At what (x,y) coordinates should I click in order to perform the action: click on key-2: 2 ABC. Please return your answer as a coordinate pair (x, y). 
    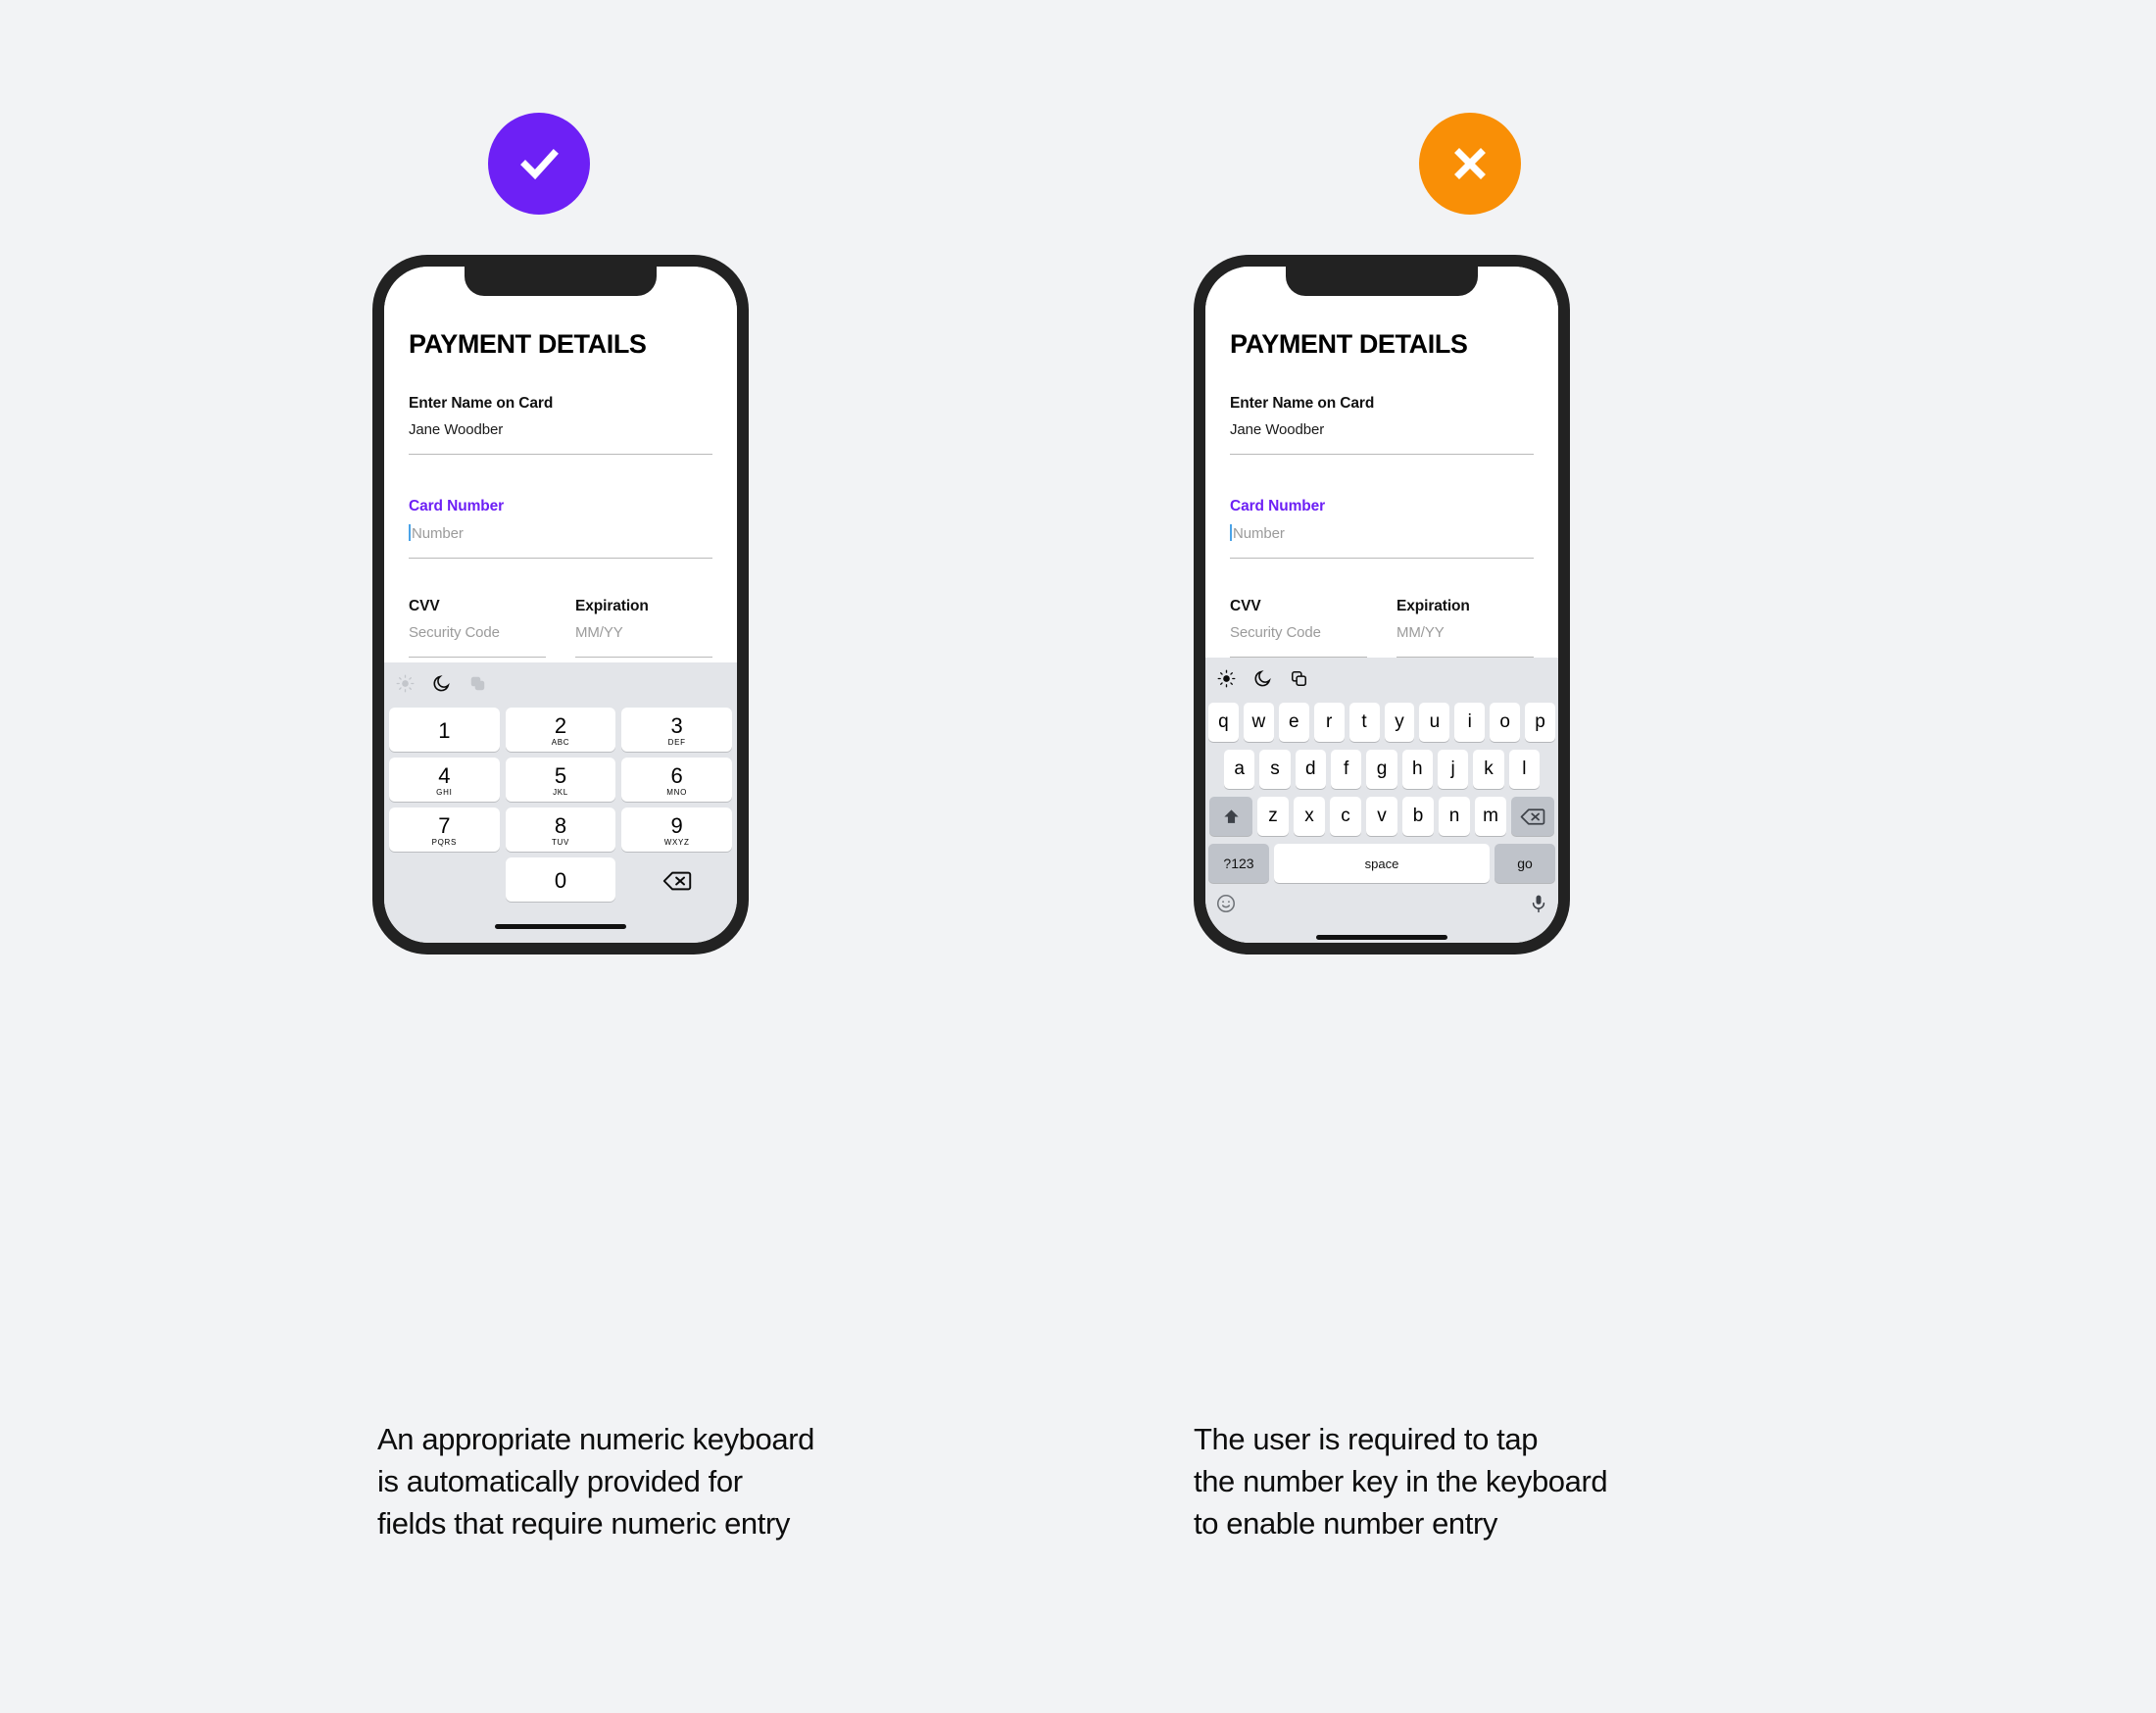
    Looking at the image, I should click on (560, 730).